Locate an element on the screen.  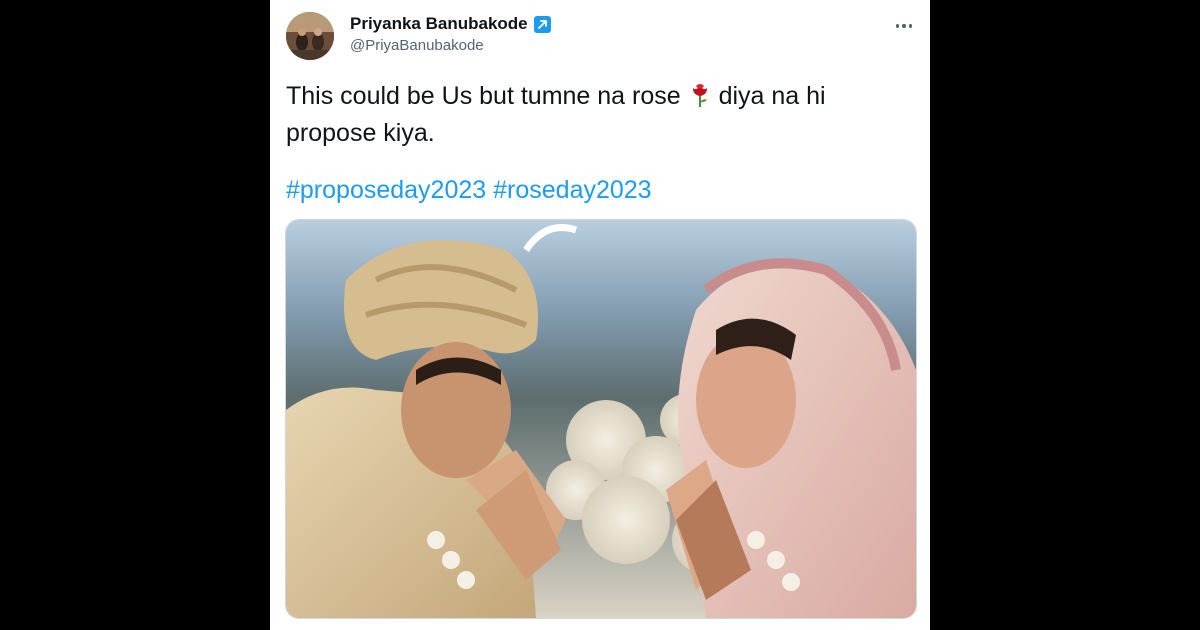
author-name: Priyanka Banubakode is located at coordinates (439, 24).